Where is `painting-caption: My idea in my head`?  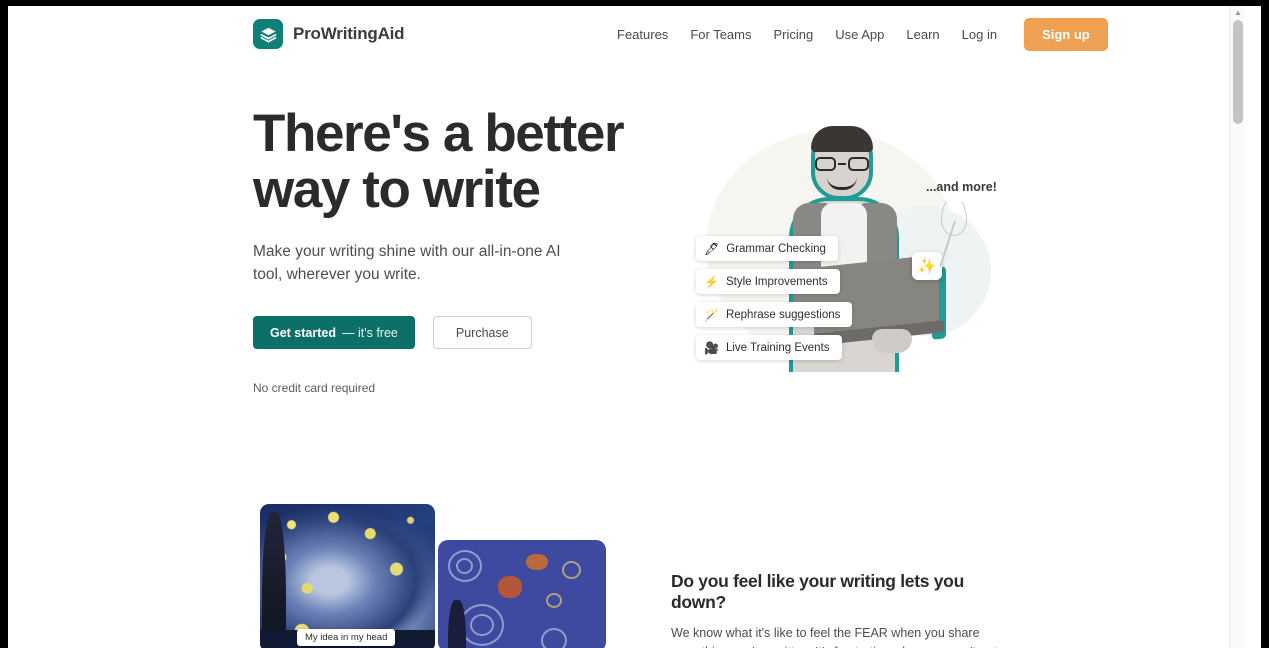
painting-caption: My idea in my head is located at coordinates (346, 637).